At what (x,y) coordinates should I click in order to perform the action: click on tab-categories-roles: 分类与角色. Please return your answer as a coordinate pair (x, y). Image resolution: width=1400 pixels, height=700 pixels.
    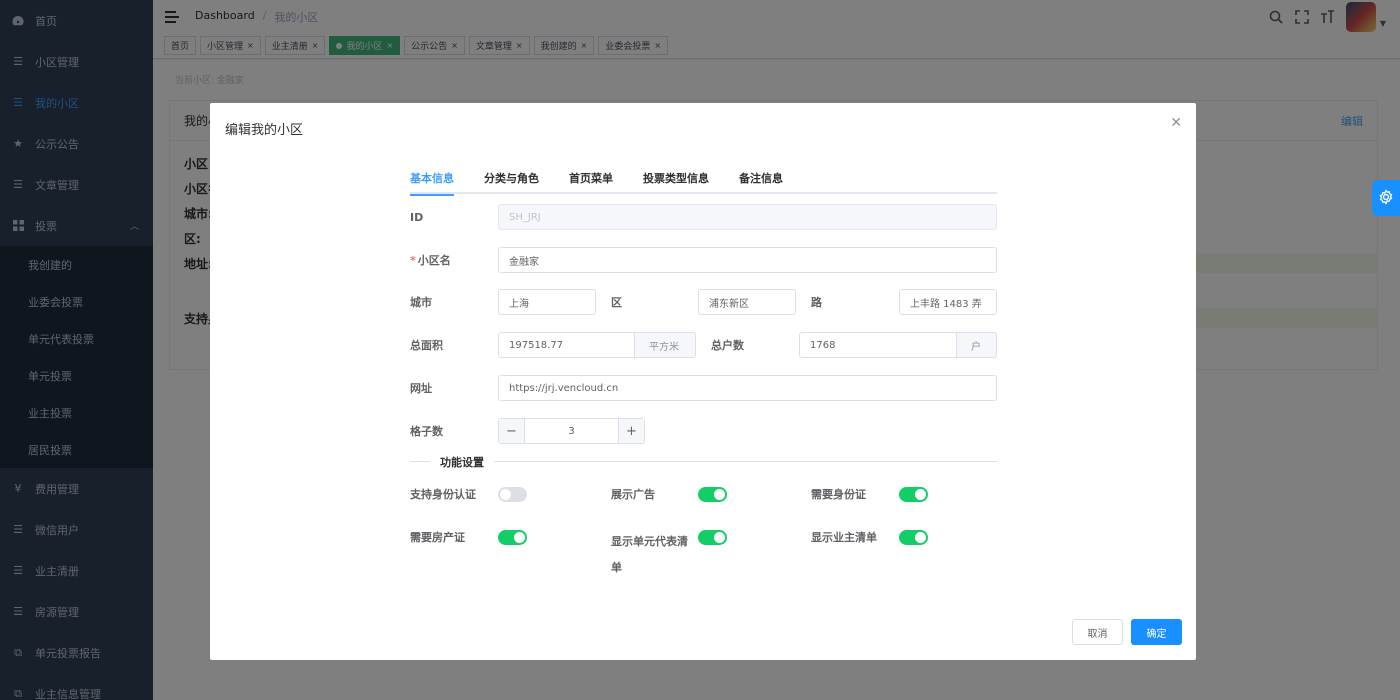
    Looking at the image, I should click on (511, 182).